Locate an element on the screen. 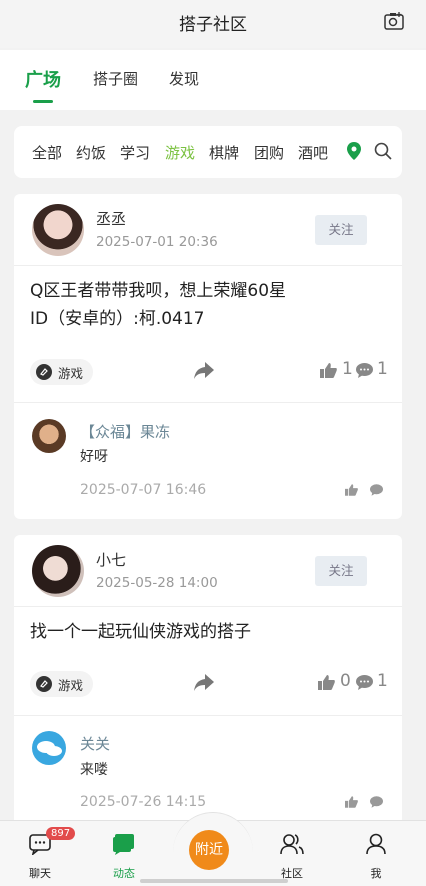 Image resolution: width=426 pixels, height=886 pixels. nearby-button: 附近 is located at coordinates (209, 850).